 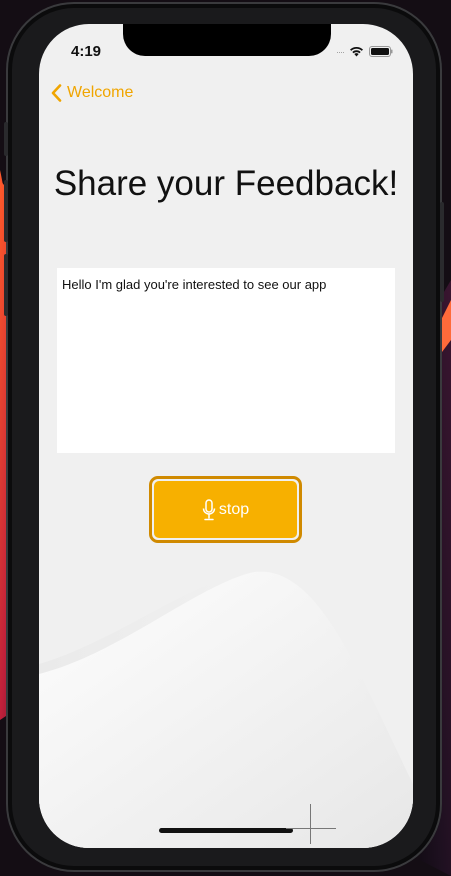 What do you see at coordinates (6, 139) in the screenshot?
I see `side-button` at bounding box center [6, 139].